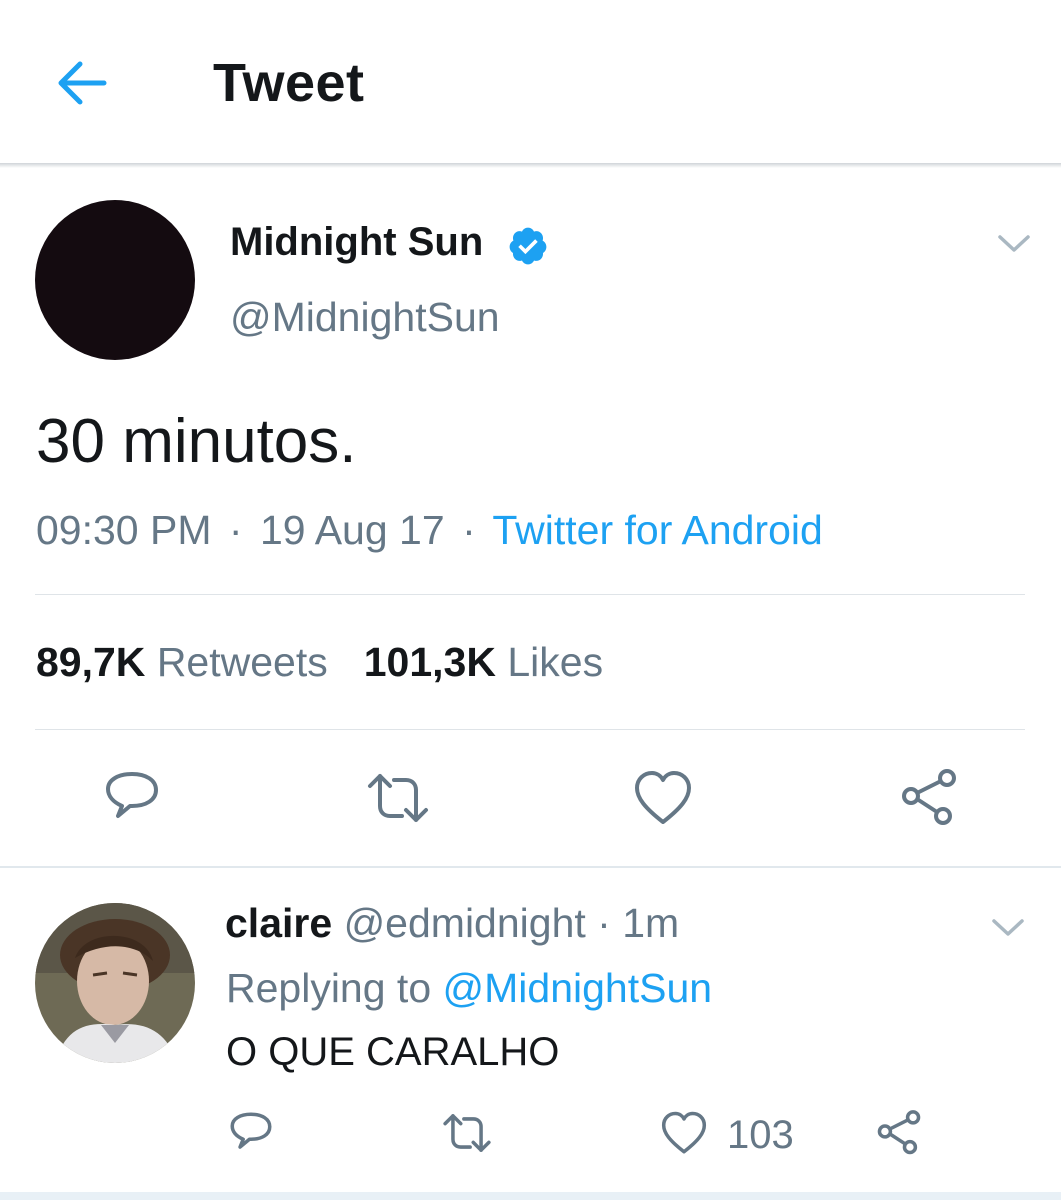 The height and width of the screenshot is (1200, 1061). I want to click on reply-text: O QUE CARALHO, so click(393, 1052).